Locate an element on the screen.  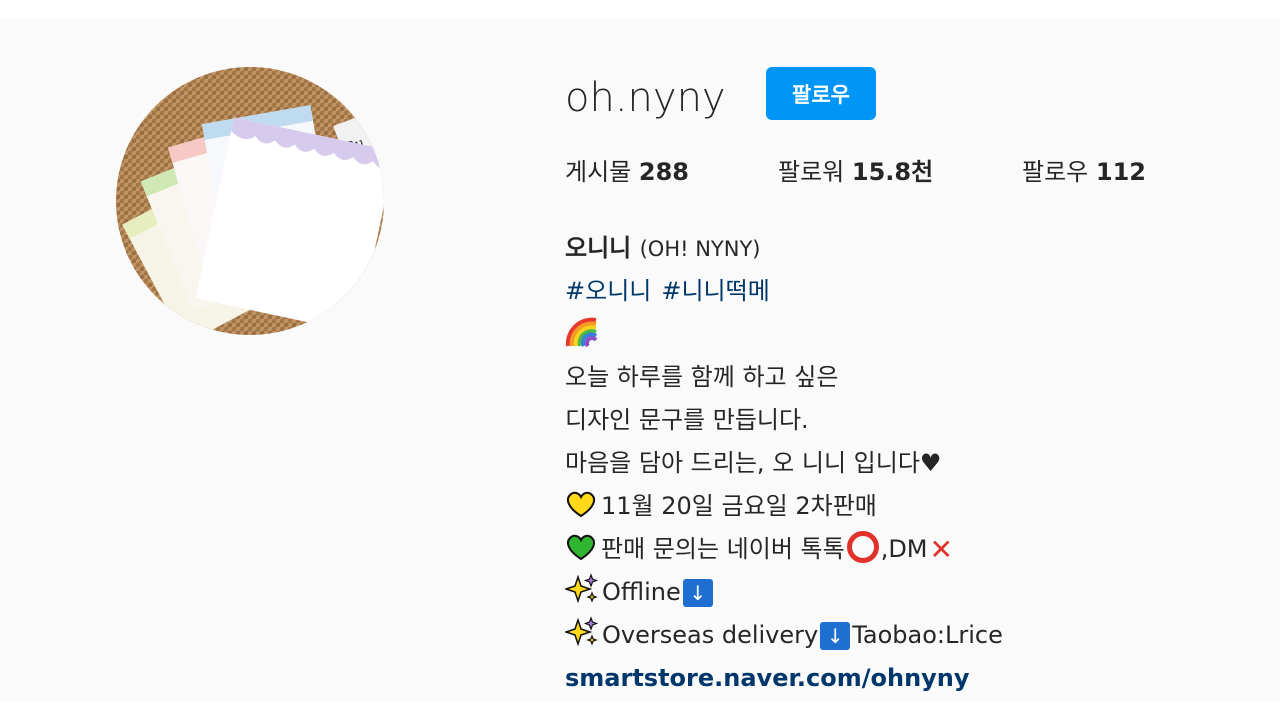
hashtag-link: #오니니 is located at coordinates (608, 291).